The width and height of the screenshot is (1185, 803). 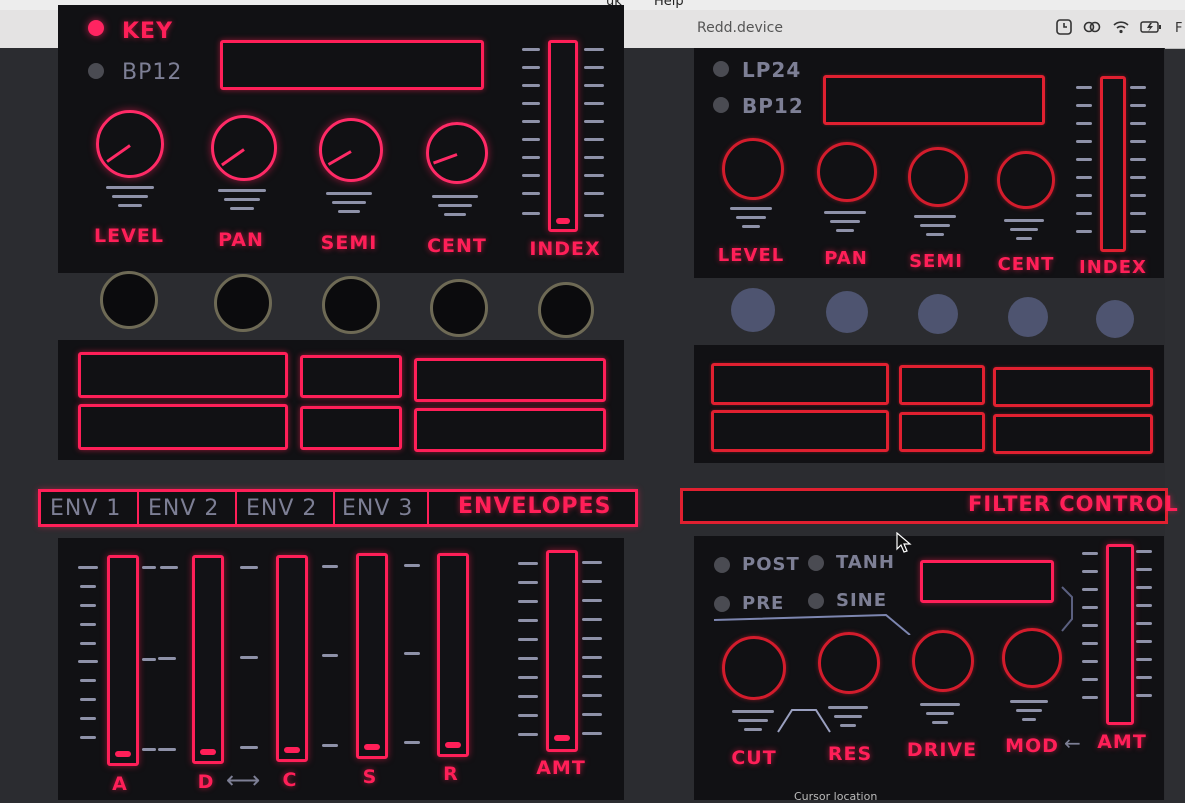 I want to click on decay-fader, so click(x=208, y=659).